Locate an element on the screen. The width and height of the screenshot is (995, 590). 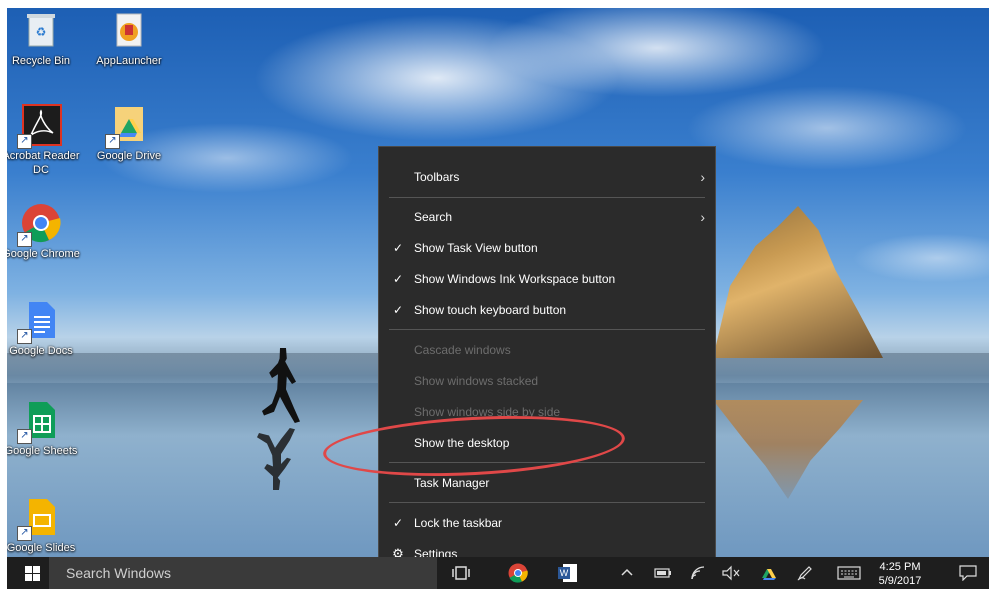
desktop-icon-label: Google Drive is located at coordinates (129, 156).